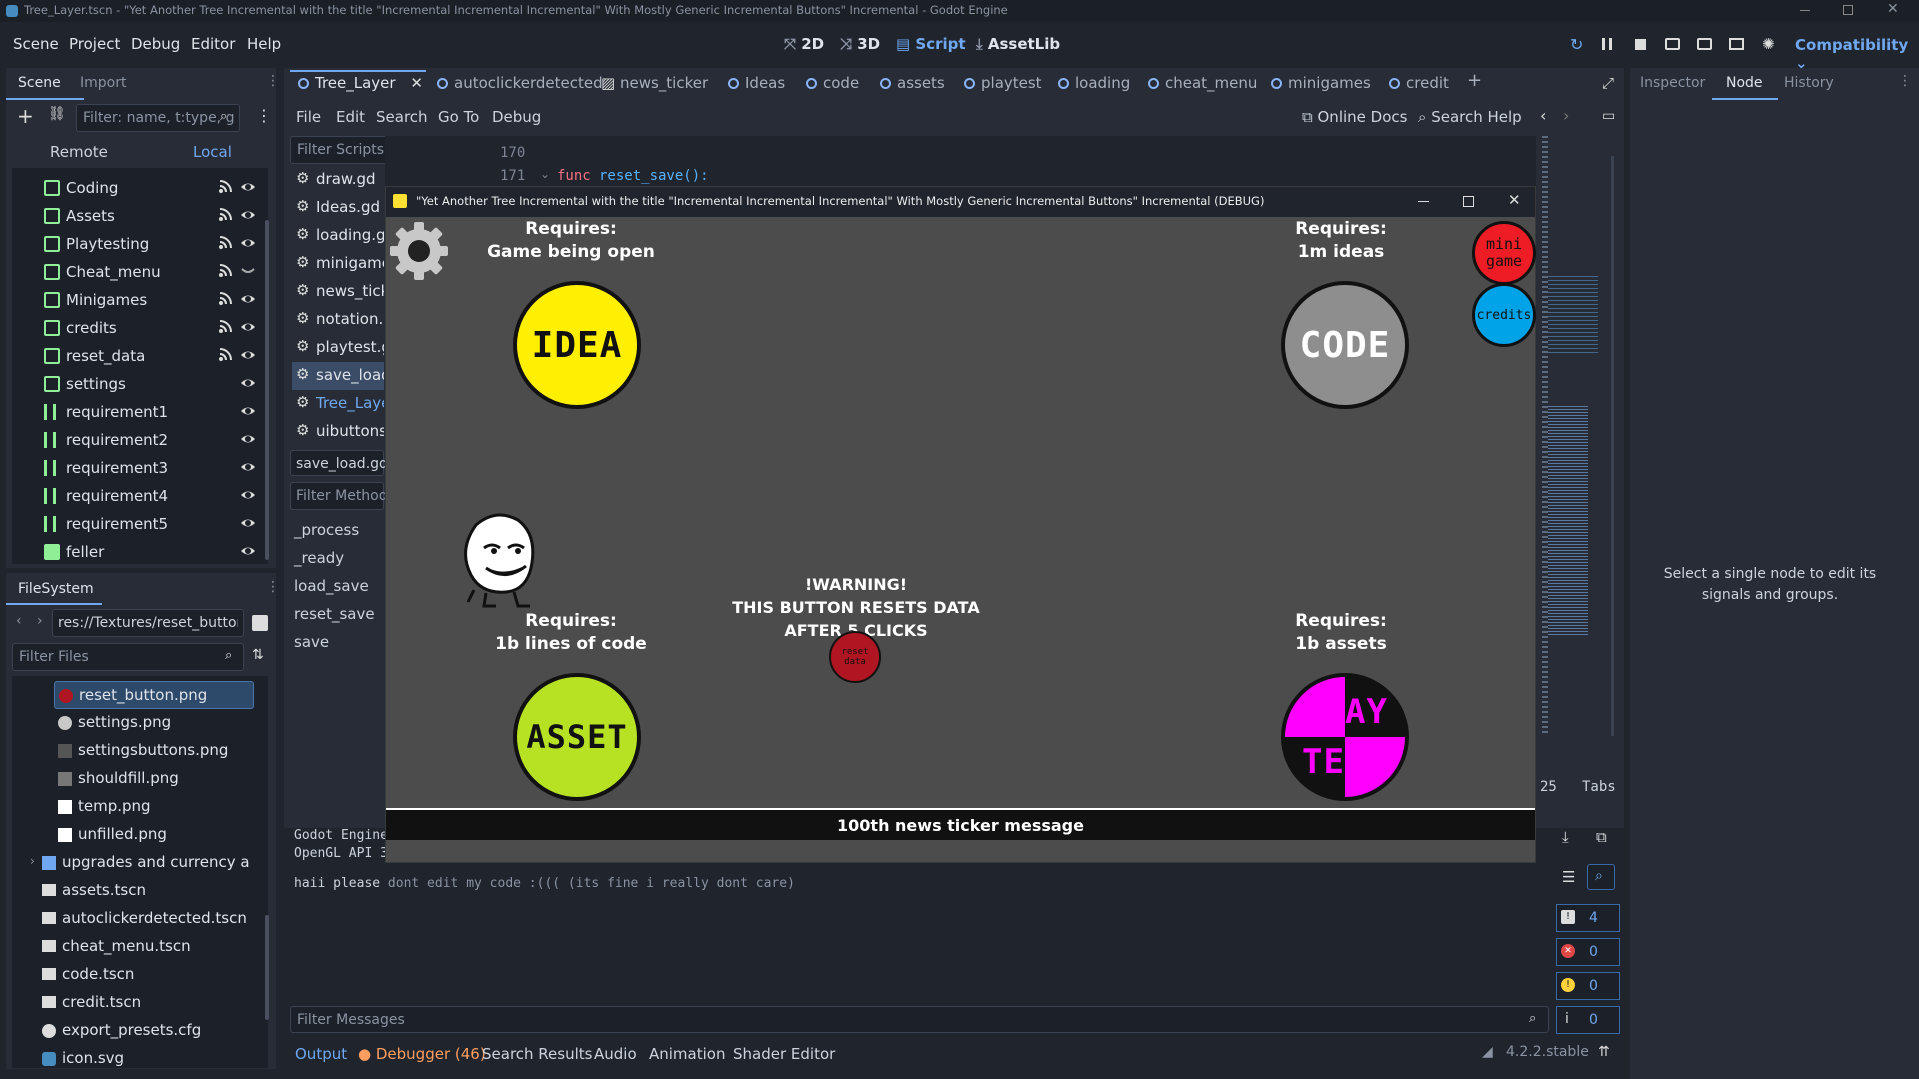 The width and height of the screenshot is (1919, 1079). What do you see at coordinates (1419, 83) in the screenshot?
I see `editor-tab: credit` at bounding box center [1419, 83].